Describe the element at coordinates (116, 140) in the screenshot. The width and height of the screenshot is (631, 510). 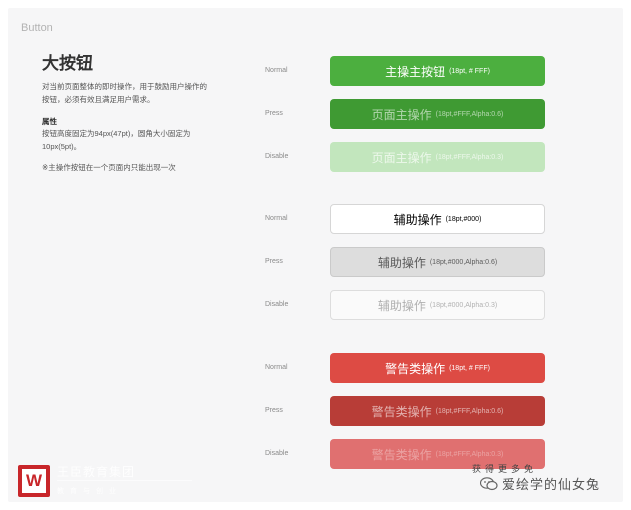
I see `attributes-text: 按钮高度固定为94px(47pt)，圆角大小固定为10px(5pt)。` at that location.